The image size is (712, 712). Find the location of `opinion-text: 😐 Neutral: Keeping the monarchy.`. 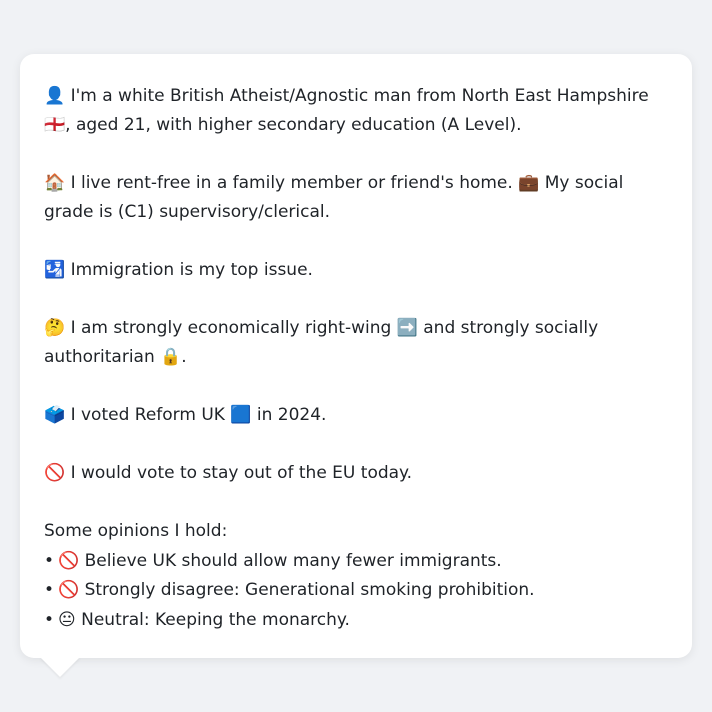

opinion-text: 😐 Neutral: Keeping the monarchy. is located at coordinates (204, 619).